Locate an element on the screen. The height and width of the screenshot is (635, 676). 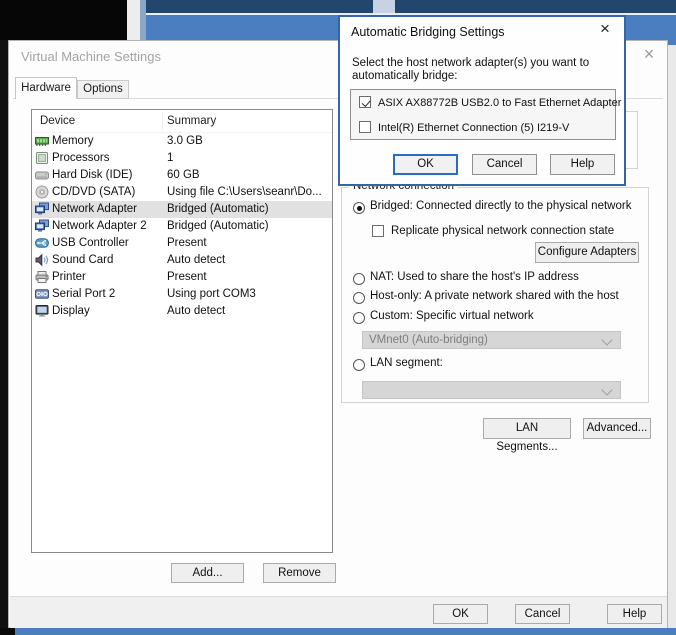
background-window-edge is located at coordinates (133, 20).